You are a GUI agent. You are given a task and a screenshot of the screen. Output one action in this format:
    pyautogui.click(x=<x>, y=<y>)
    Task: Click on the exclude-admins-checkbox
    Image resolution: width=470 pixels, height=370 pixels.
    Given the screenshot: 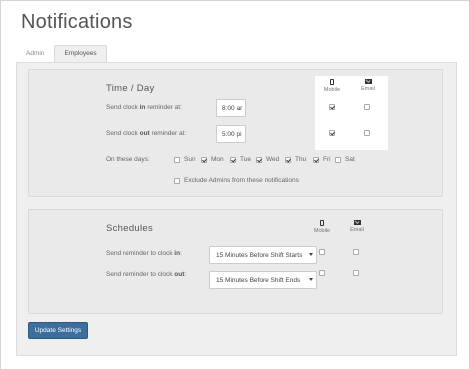 What is the action you would take?
    pyautogui.click(x=177, y=181)
    